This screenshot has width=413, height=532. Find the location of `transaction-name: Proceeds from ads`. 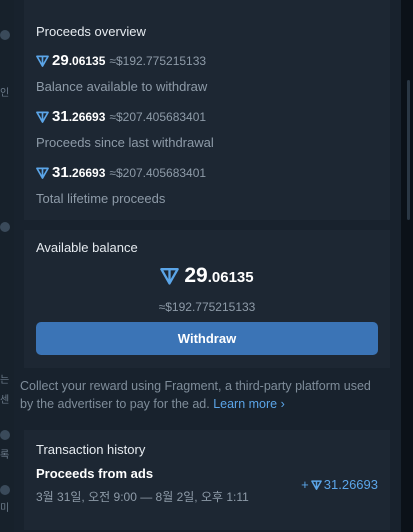

transaction-name: Proceeds from ads is located at coordinates (94, 473).